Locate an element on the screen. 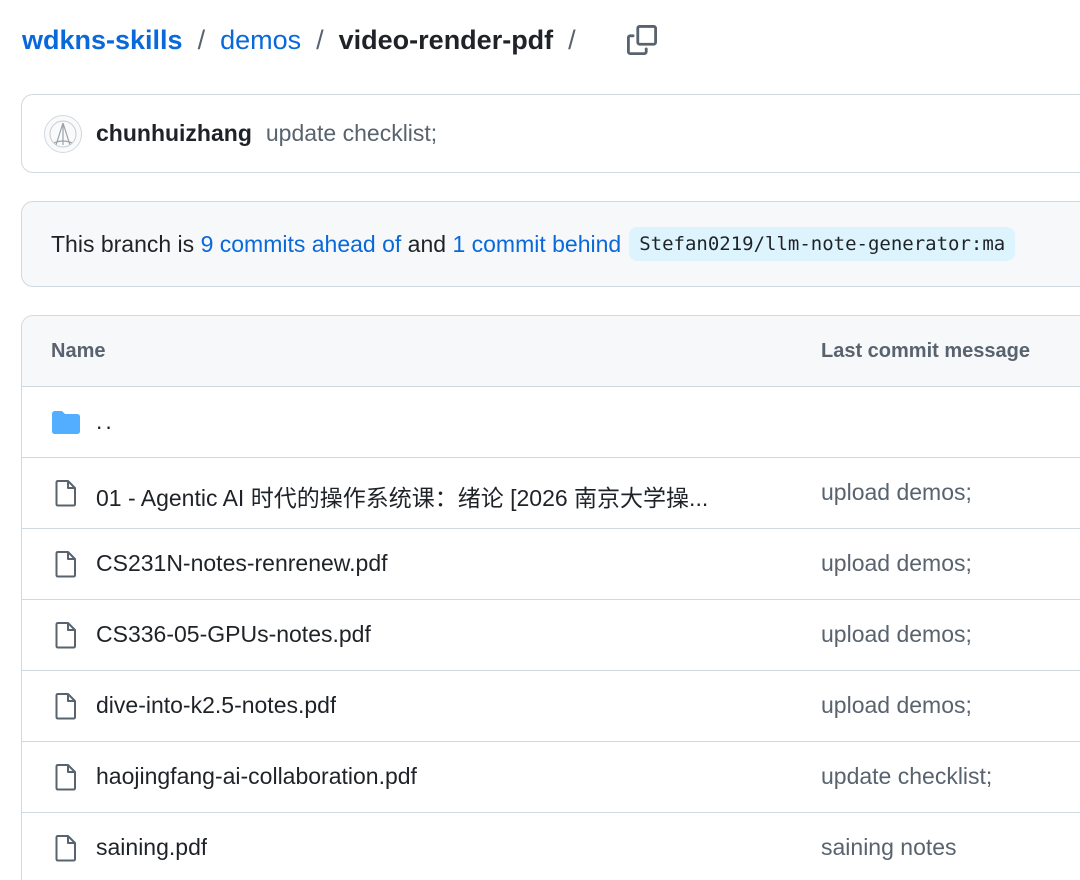  branch-status-prefix: This branch is is located at coordinates (123, 243).